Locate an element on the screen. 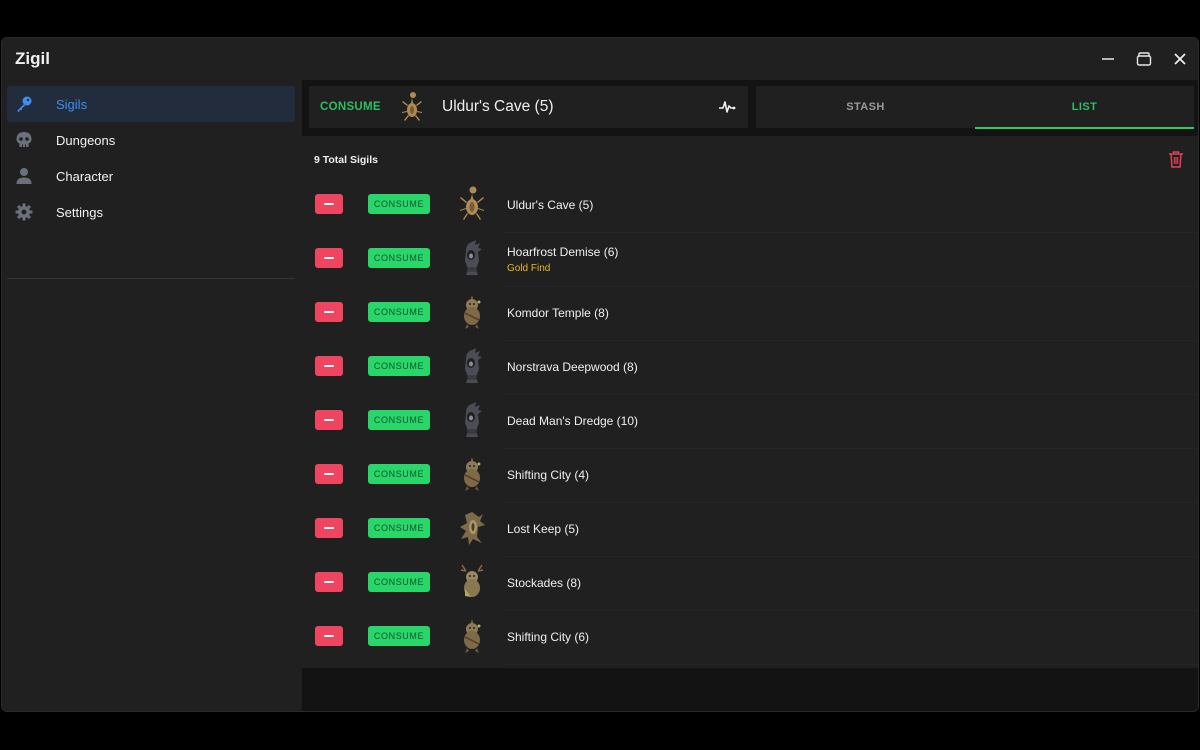 The height and width of the screenshot is (750, 1200). title-bar: Zigil is located at coordinates (600, 59).